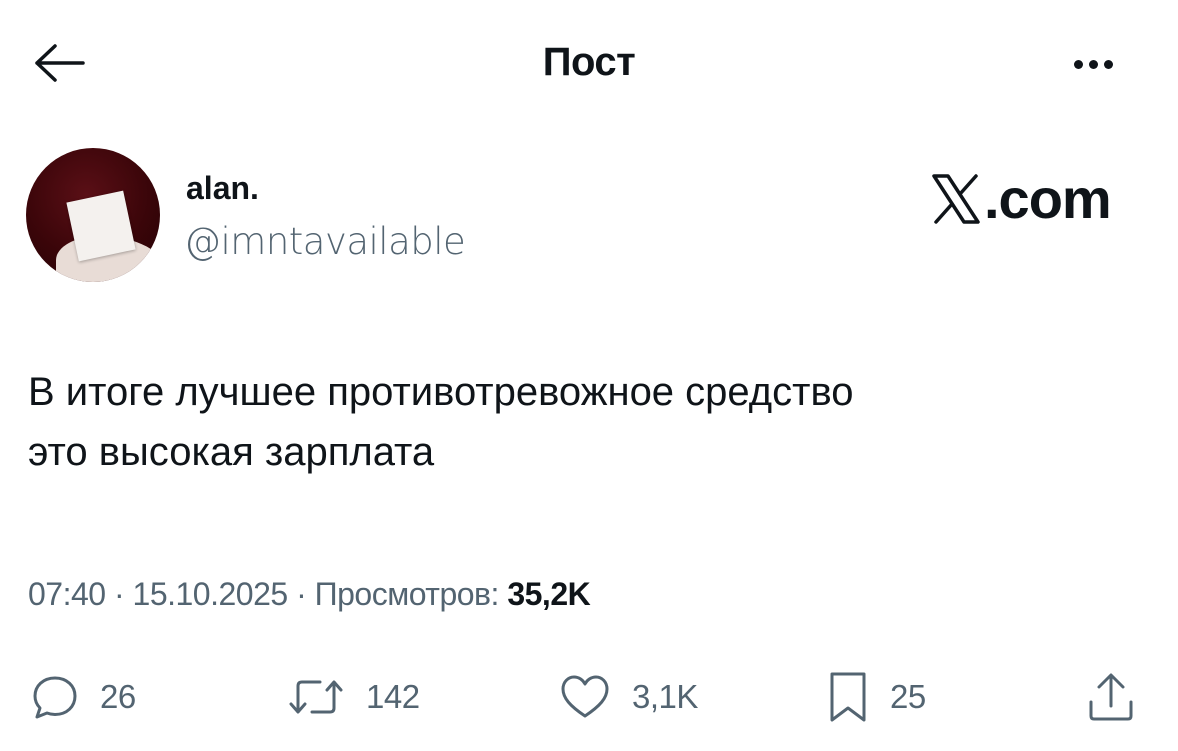 The image size is (1178, 751). What do you see at coordinates (353, 697) in the screenshot?
I see `repost-button: 142` at bounding box center [353, 697].